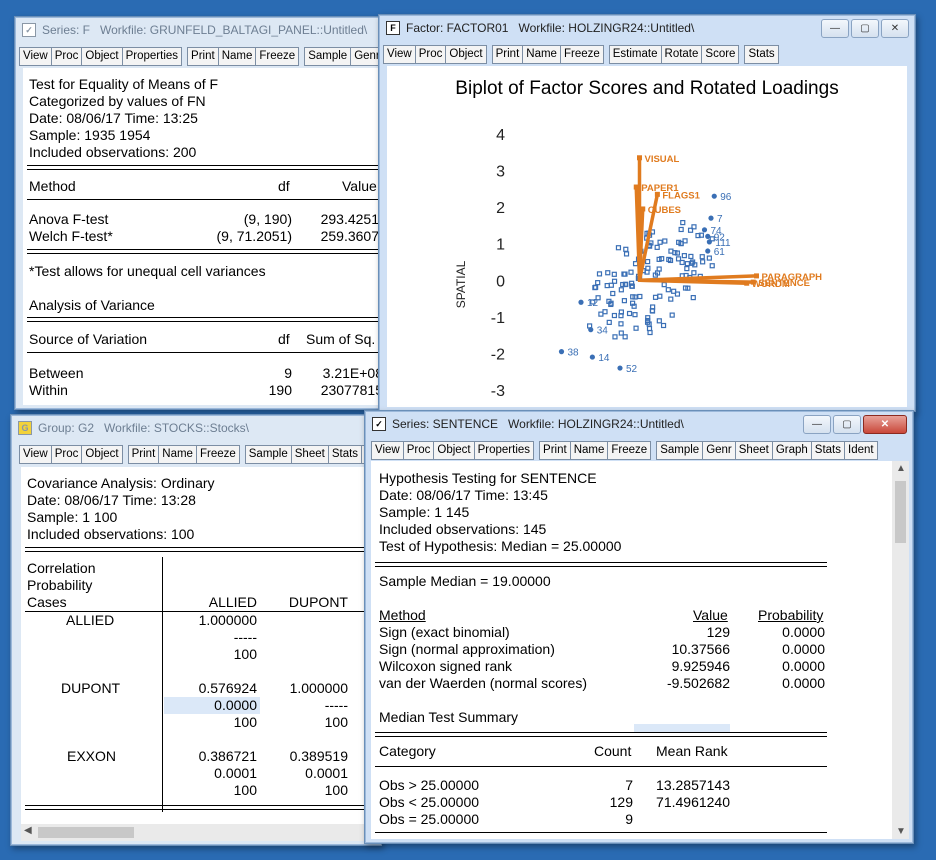  What do you see at coordinates (445, 424) in the screenshot?
I see `window-title: Series: SENTENCE` at bounding box center [445, 424].